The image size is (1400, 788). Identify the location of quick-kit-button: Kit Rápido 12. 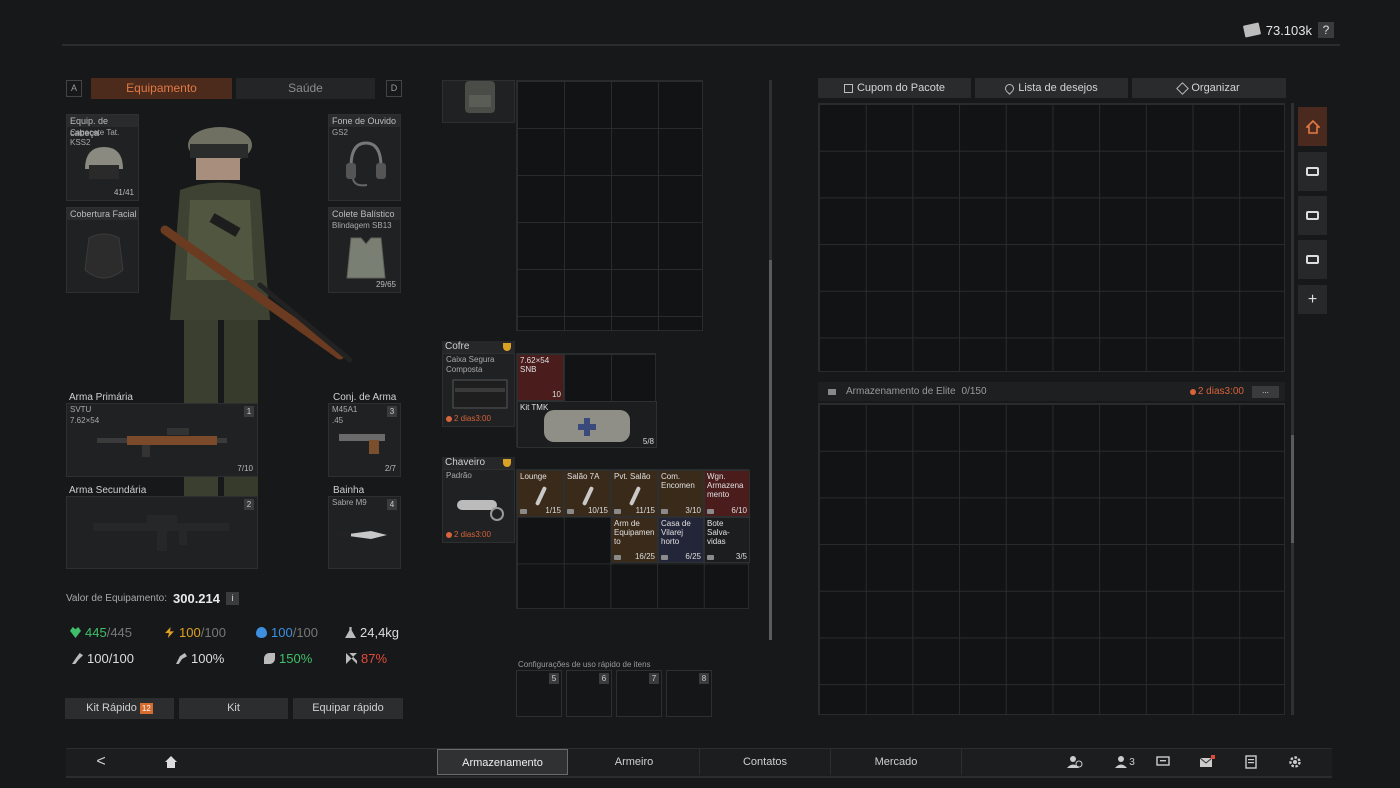
(119, 708).